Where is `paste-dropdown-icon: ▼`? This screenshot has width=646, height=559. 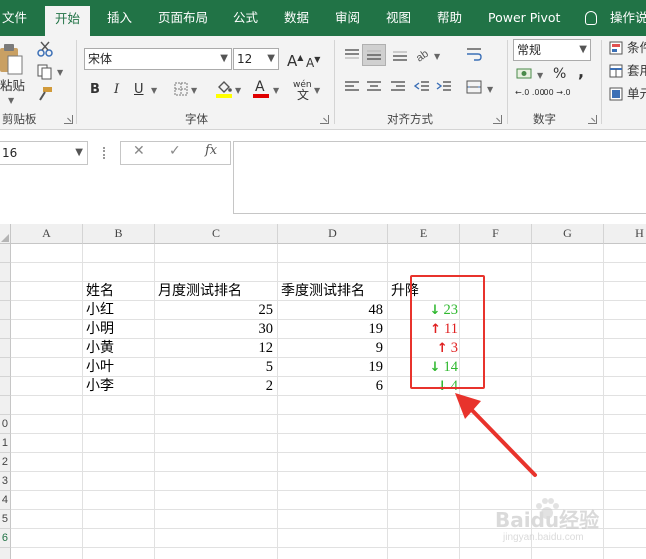 paste-dropdown-icon: ▼ is located at coordinates (11, 100).